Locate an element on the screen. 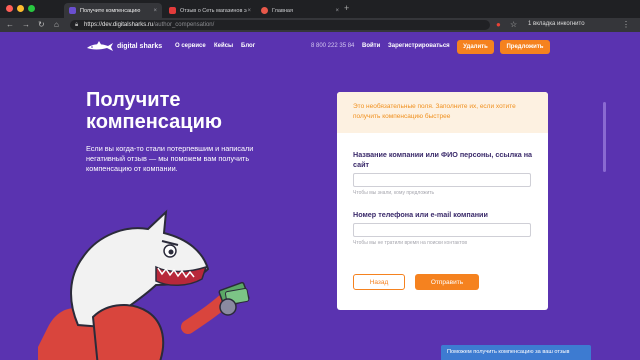 This screenshot has height=360, width=640. tab-title: Получите компенсацию is located at coordinates (110, 10).